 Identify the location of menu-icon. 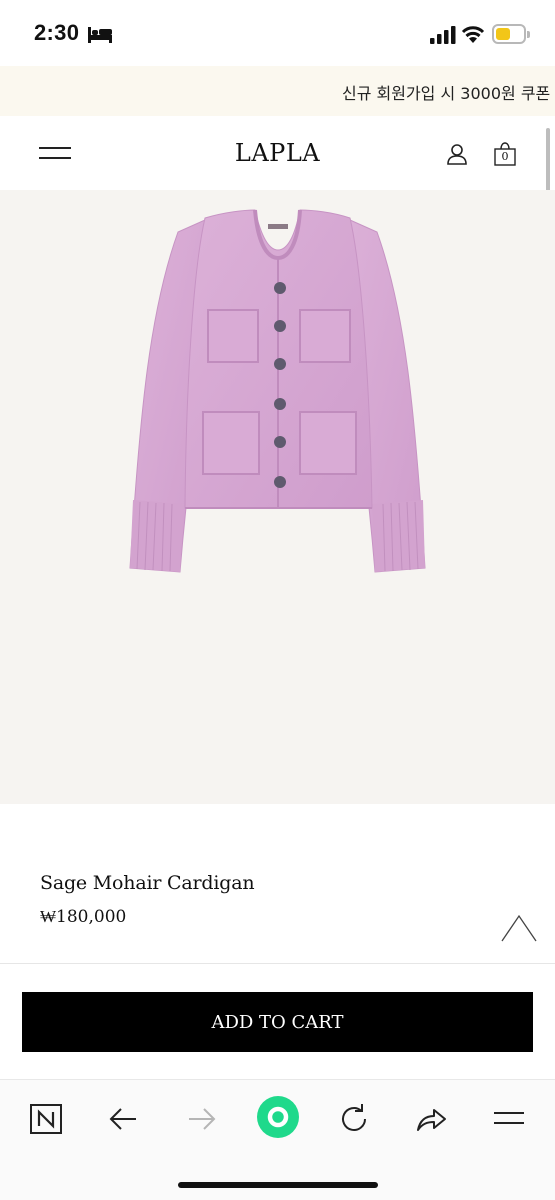
(509, 1119).